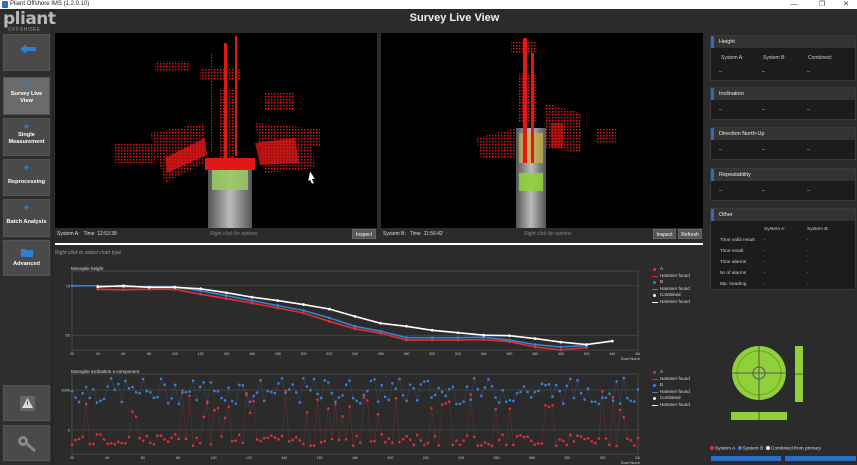  I want to click on chart-title: Monopile inclination x-component, so click(105, 371).